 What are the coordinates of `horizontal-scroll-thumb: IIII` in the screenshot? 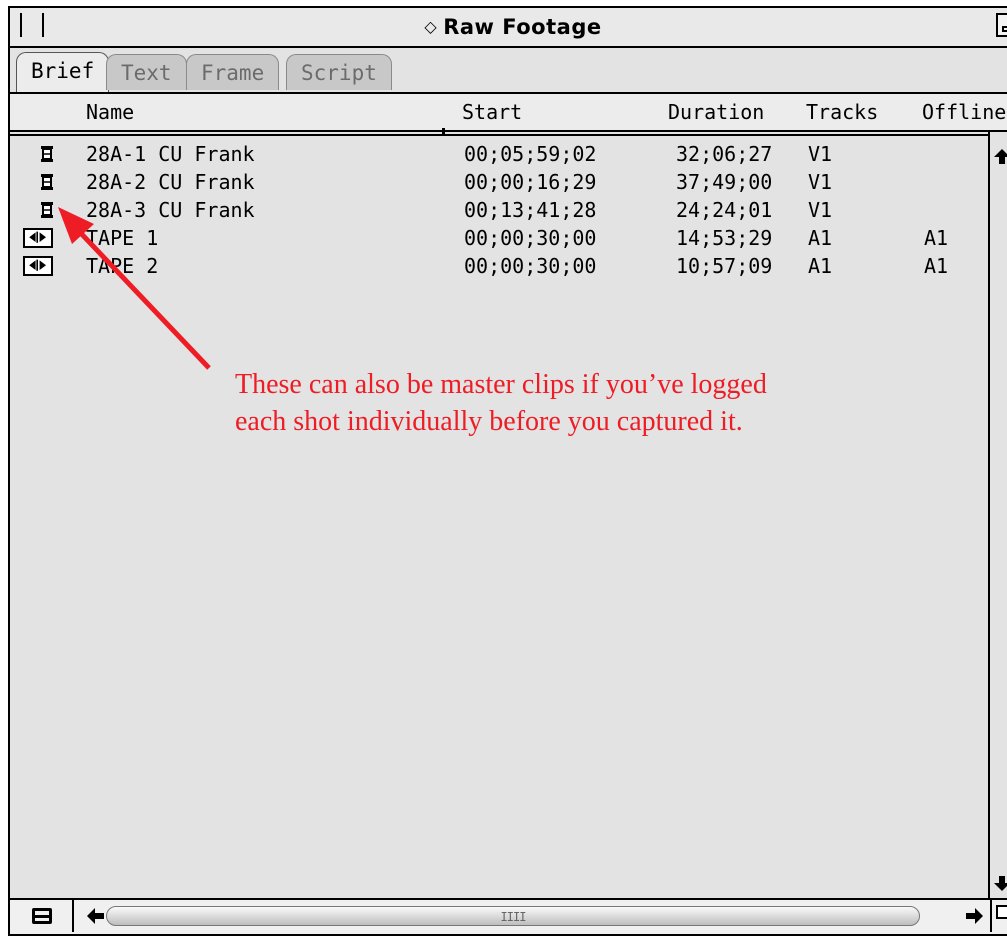 It's located at (513, 916).